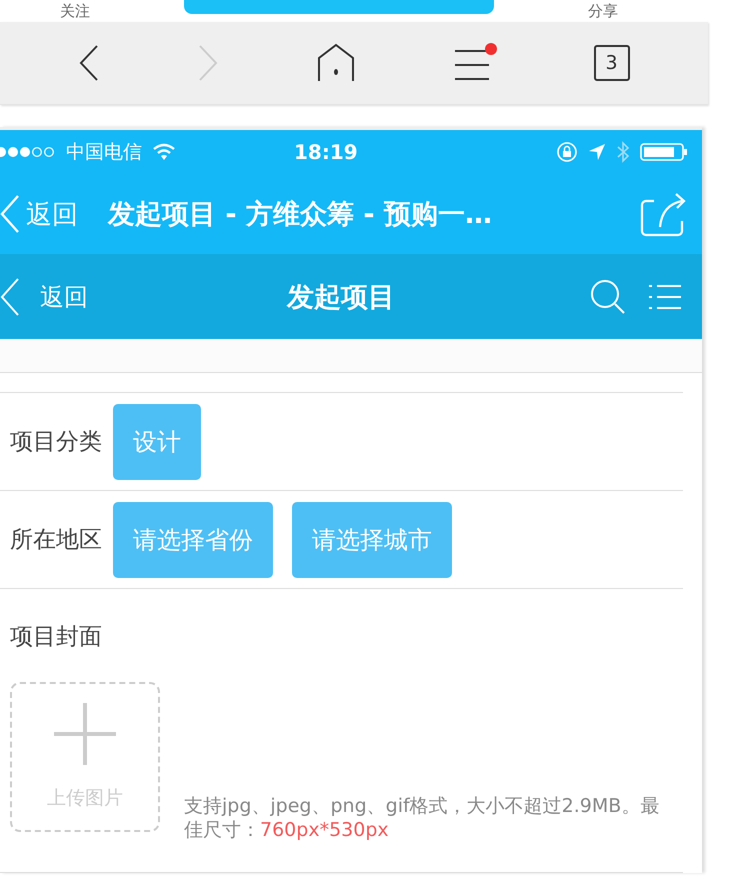 This screenshot has width=750, height=896. I want to click on plus-icon, so click(85, 734).